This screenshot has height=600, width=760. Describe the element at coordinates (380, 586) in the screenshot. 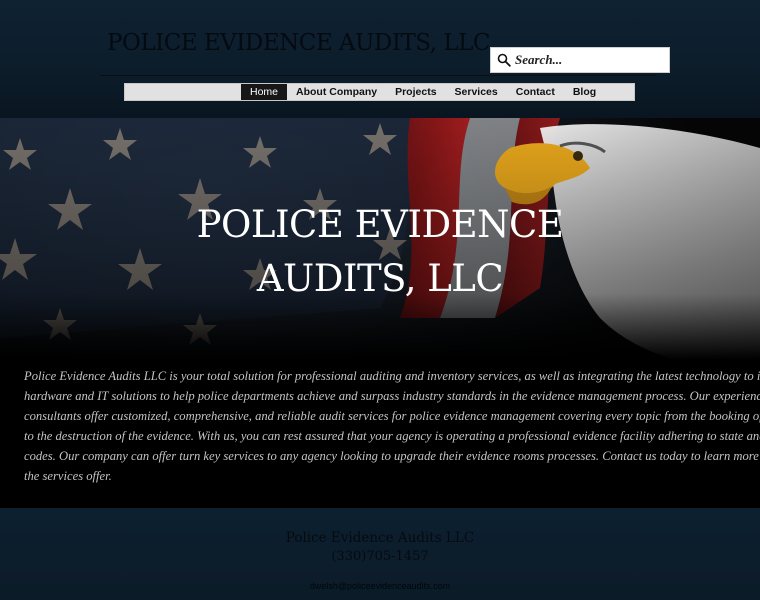

I see `footer-email-link: dwelsh@policeevidenceaudits.com` at that location.